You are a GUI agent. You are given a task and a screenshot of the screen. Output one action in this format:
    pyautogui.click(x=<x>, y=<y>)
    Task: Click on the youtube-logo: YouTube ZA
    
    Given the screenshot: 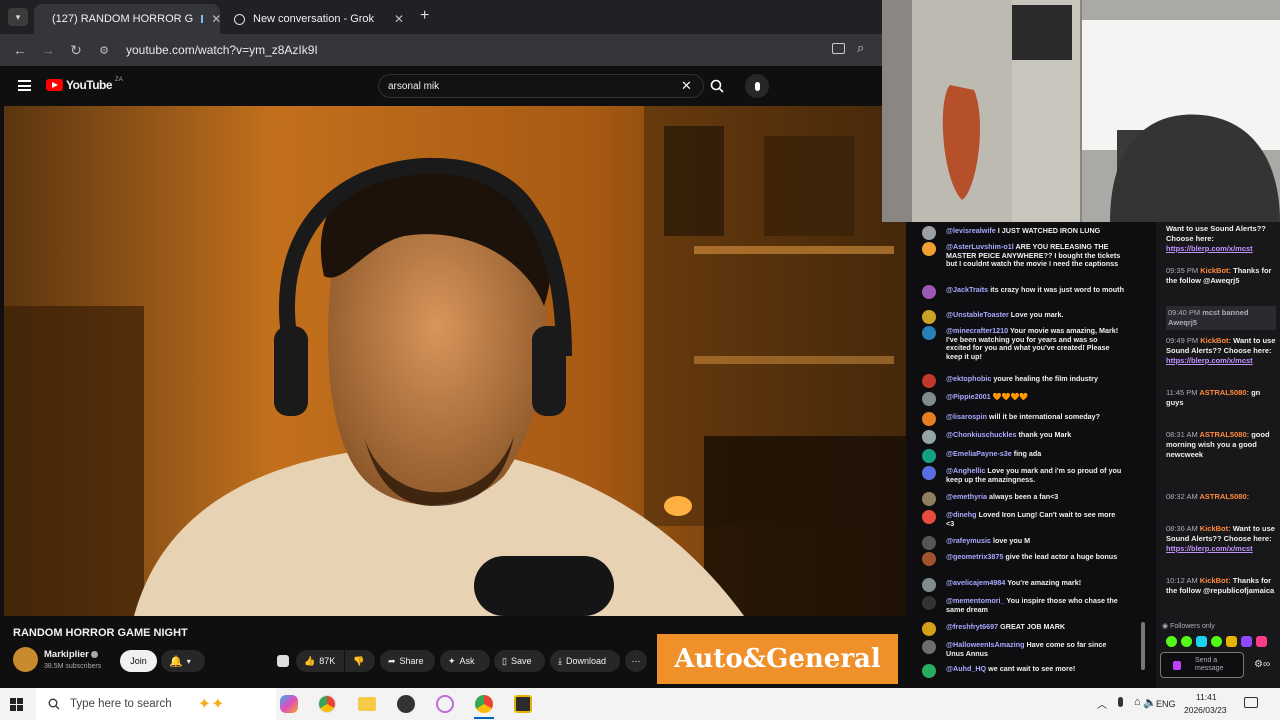 What is the action you would take?
    pyautogui.click(x=84, y=84)
    